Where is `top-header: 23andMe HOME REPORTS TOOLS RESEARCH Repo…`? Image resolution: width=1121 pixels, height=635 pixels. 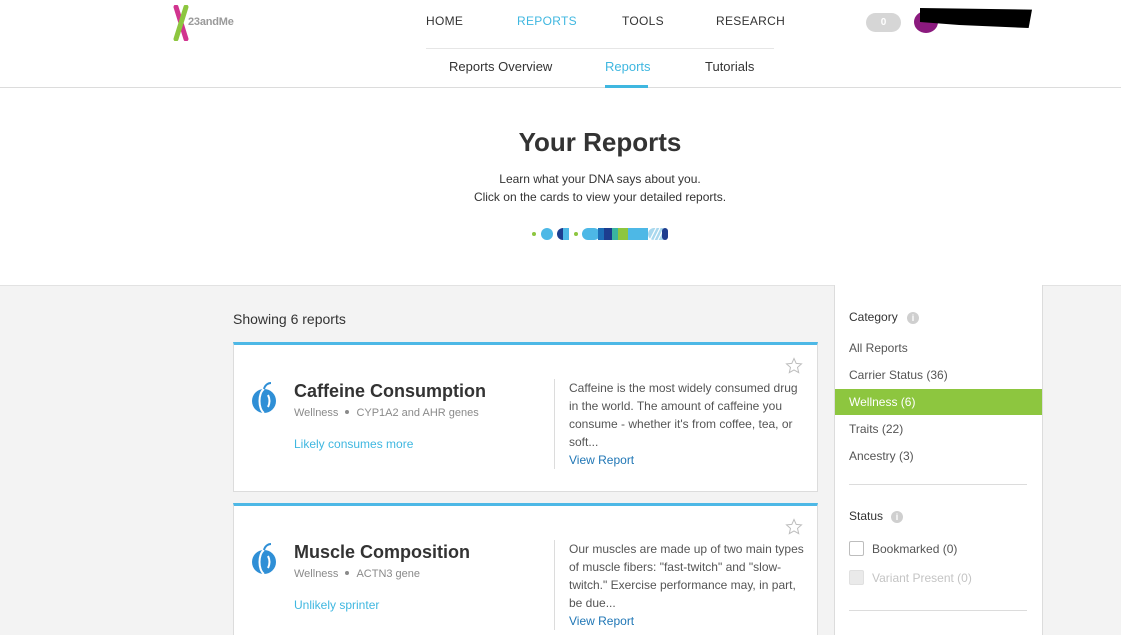 top-header: 23andMe HOME REPORTS TOOLS RESEARCH Repo… is located at coordinates (560, 44).